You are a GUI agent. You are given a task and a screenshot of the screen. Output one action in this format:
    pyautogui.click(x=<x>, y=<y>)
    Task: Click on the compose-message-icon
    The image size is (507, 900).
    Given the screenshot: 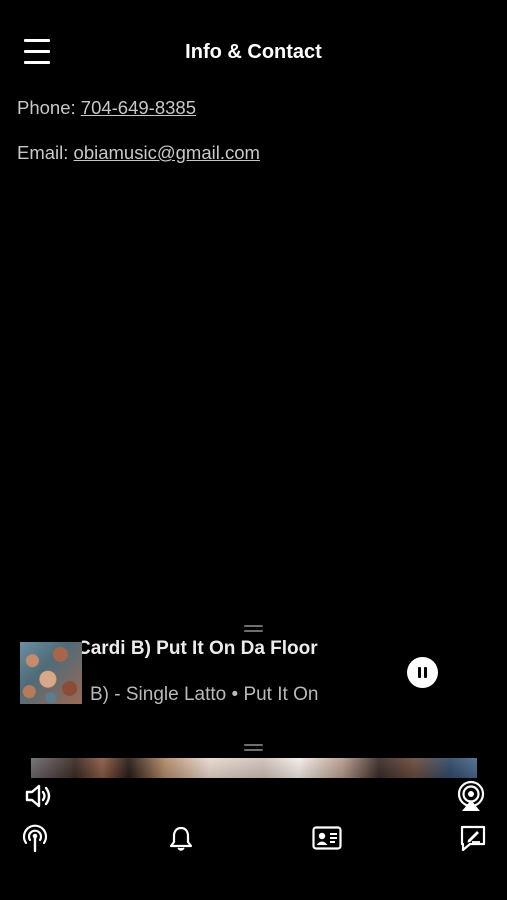 What is the action you would take?
    pyautogui.click(x=473, y=837)
    